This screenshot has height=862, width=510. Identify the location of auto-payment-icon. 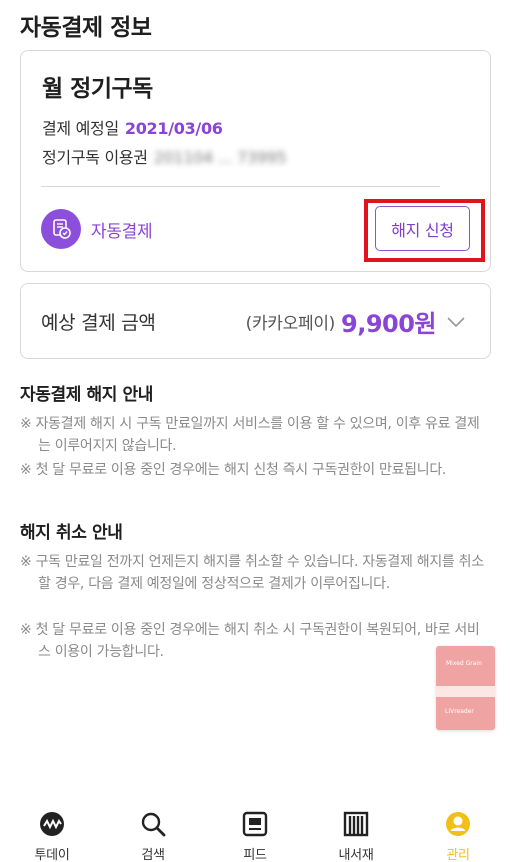
(61, 229).